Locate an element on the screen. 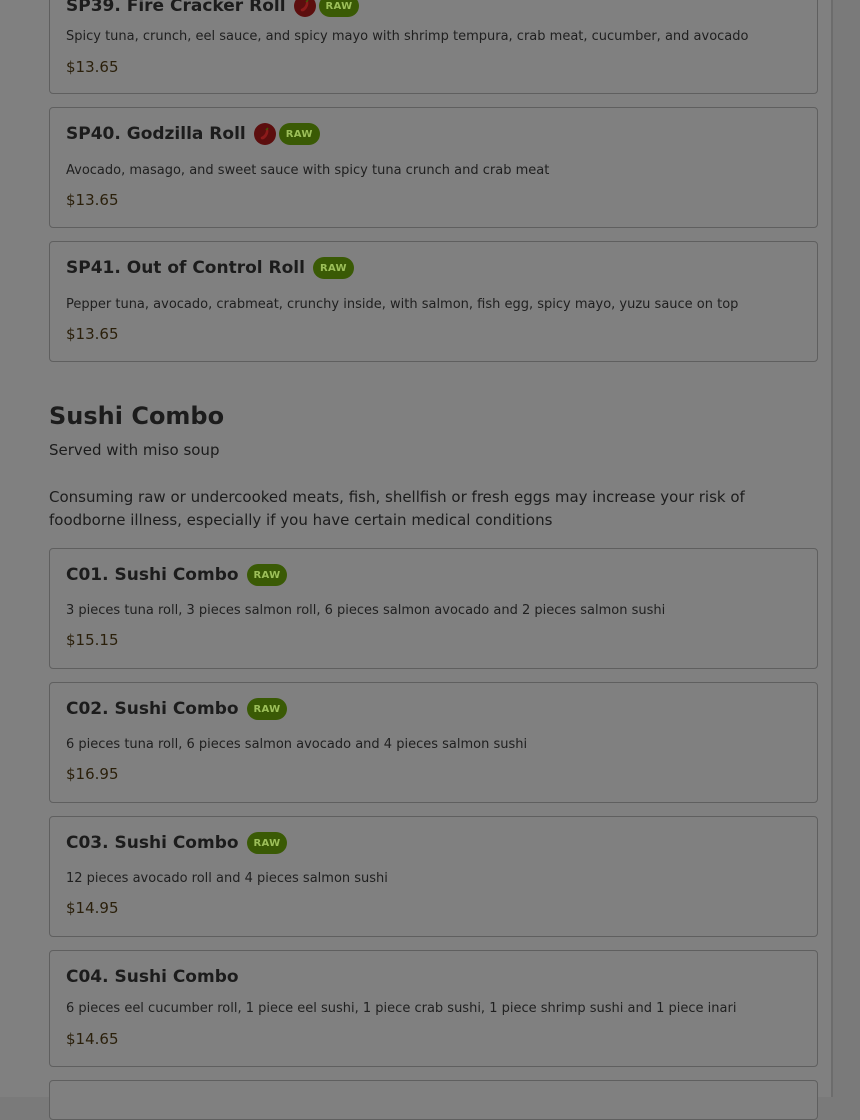 The width and height of the screenshot is (860, 1120). item-price: $14.65 is located at coordinates (92, 1039).